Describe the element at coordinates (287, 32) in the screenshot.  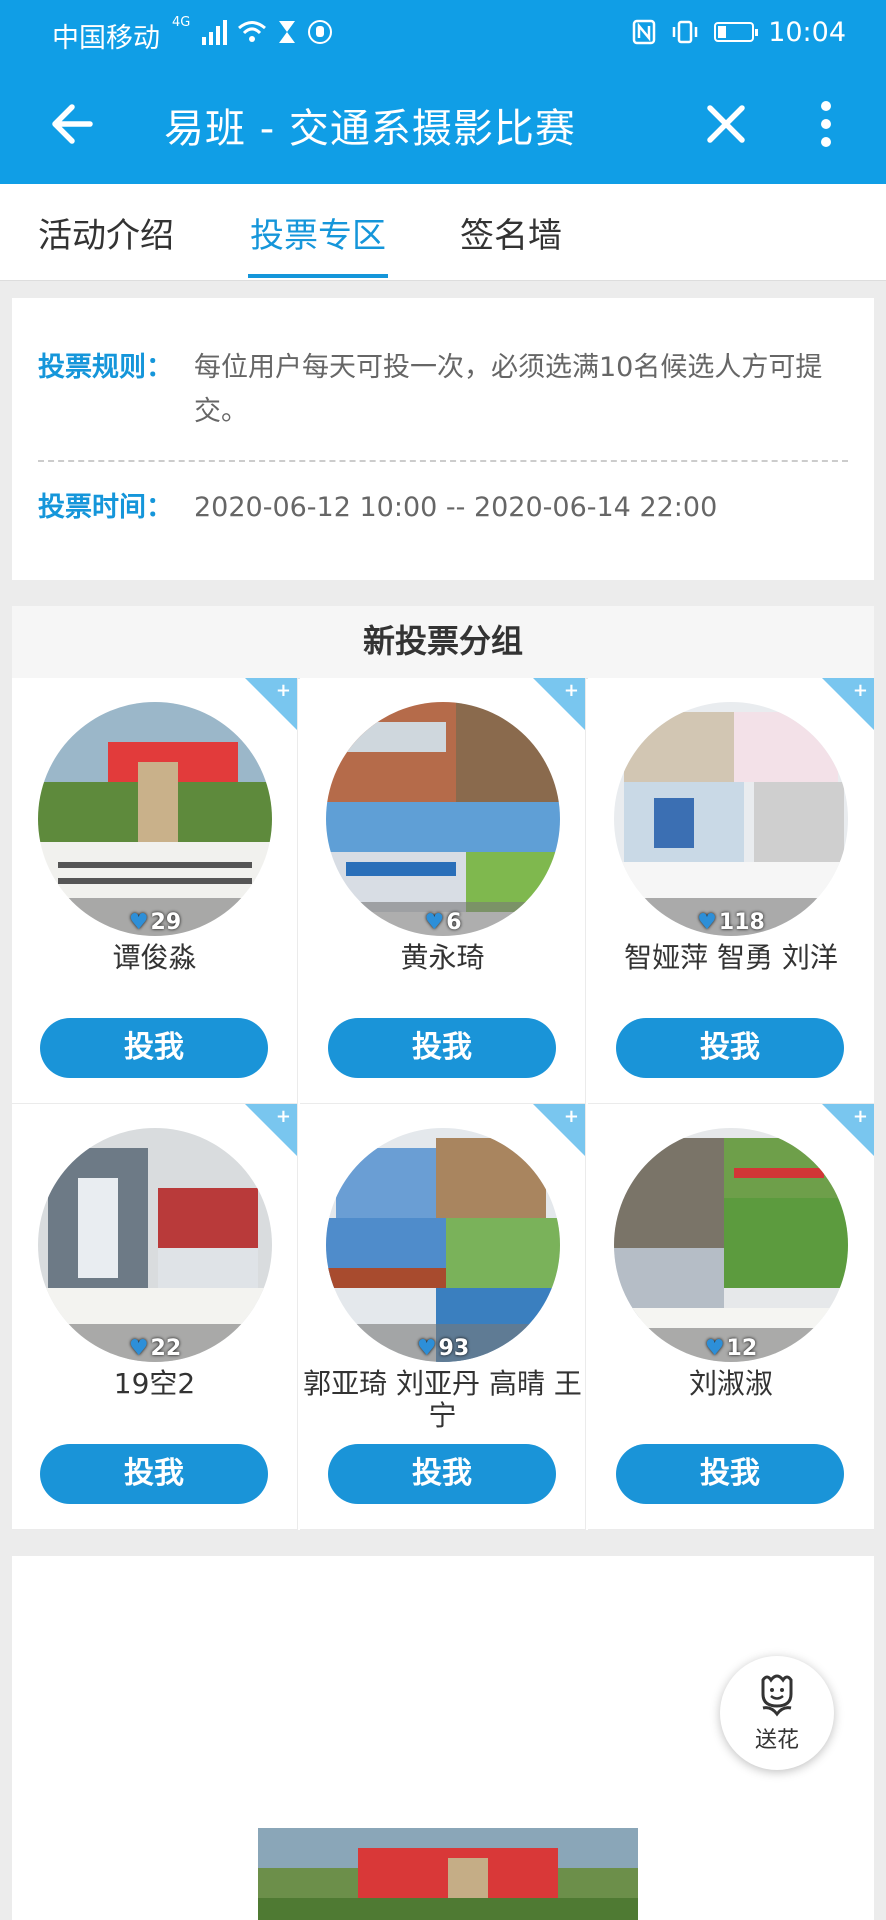
I see `hourglass-icon` at that location.